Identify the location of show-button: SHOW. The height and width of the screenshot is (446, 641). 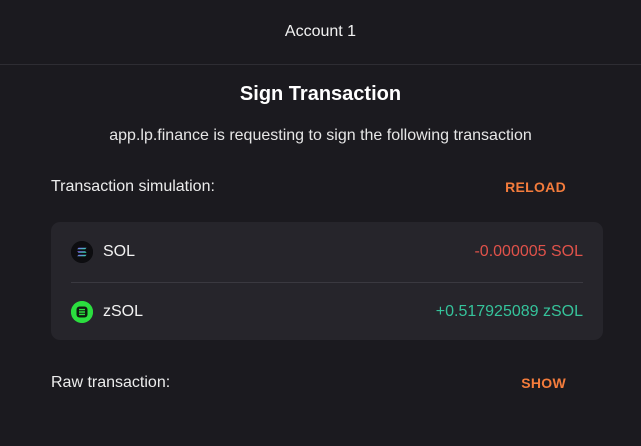
(543, 383).